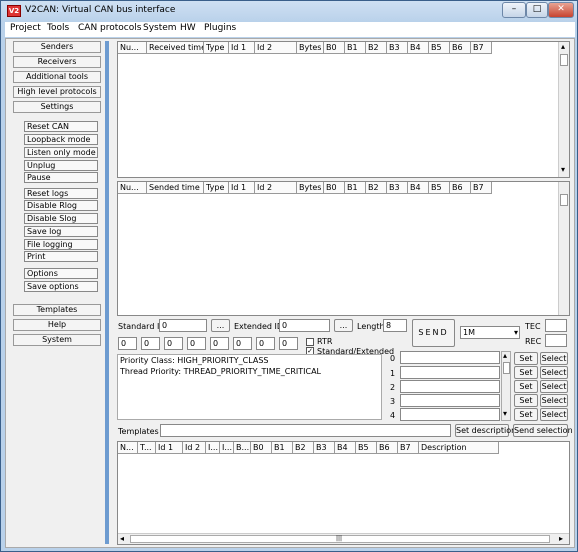  Describe the element at coordinates (61, 139) in the screenshot. I see `loopback-mode-button: Loopback mode` at that location.